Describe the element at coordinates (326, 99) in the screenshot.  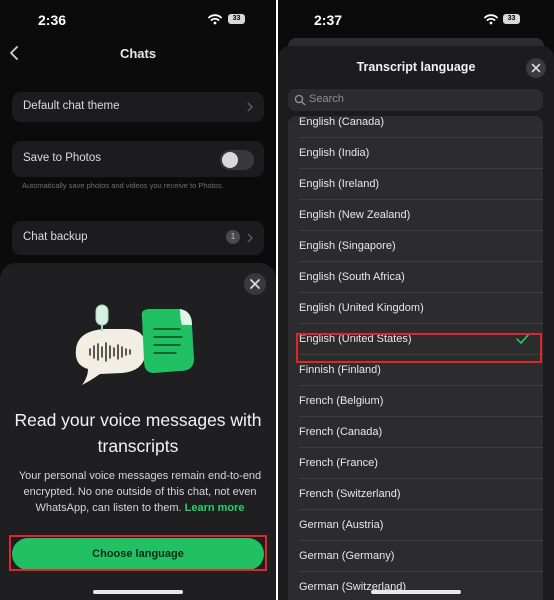
I see `search-placeholder: Search` at that location.